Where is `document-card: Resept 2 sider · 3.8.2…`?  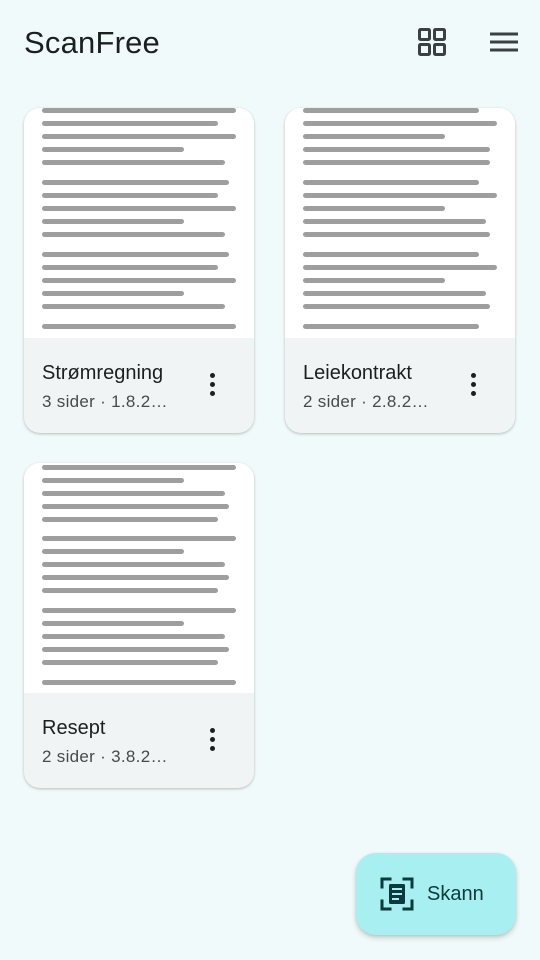 document-card: Resept 2 sider · 3.8.2… is located at coordinates (139, 625).